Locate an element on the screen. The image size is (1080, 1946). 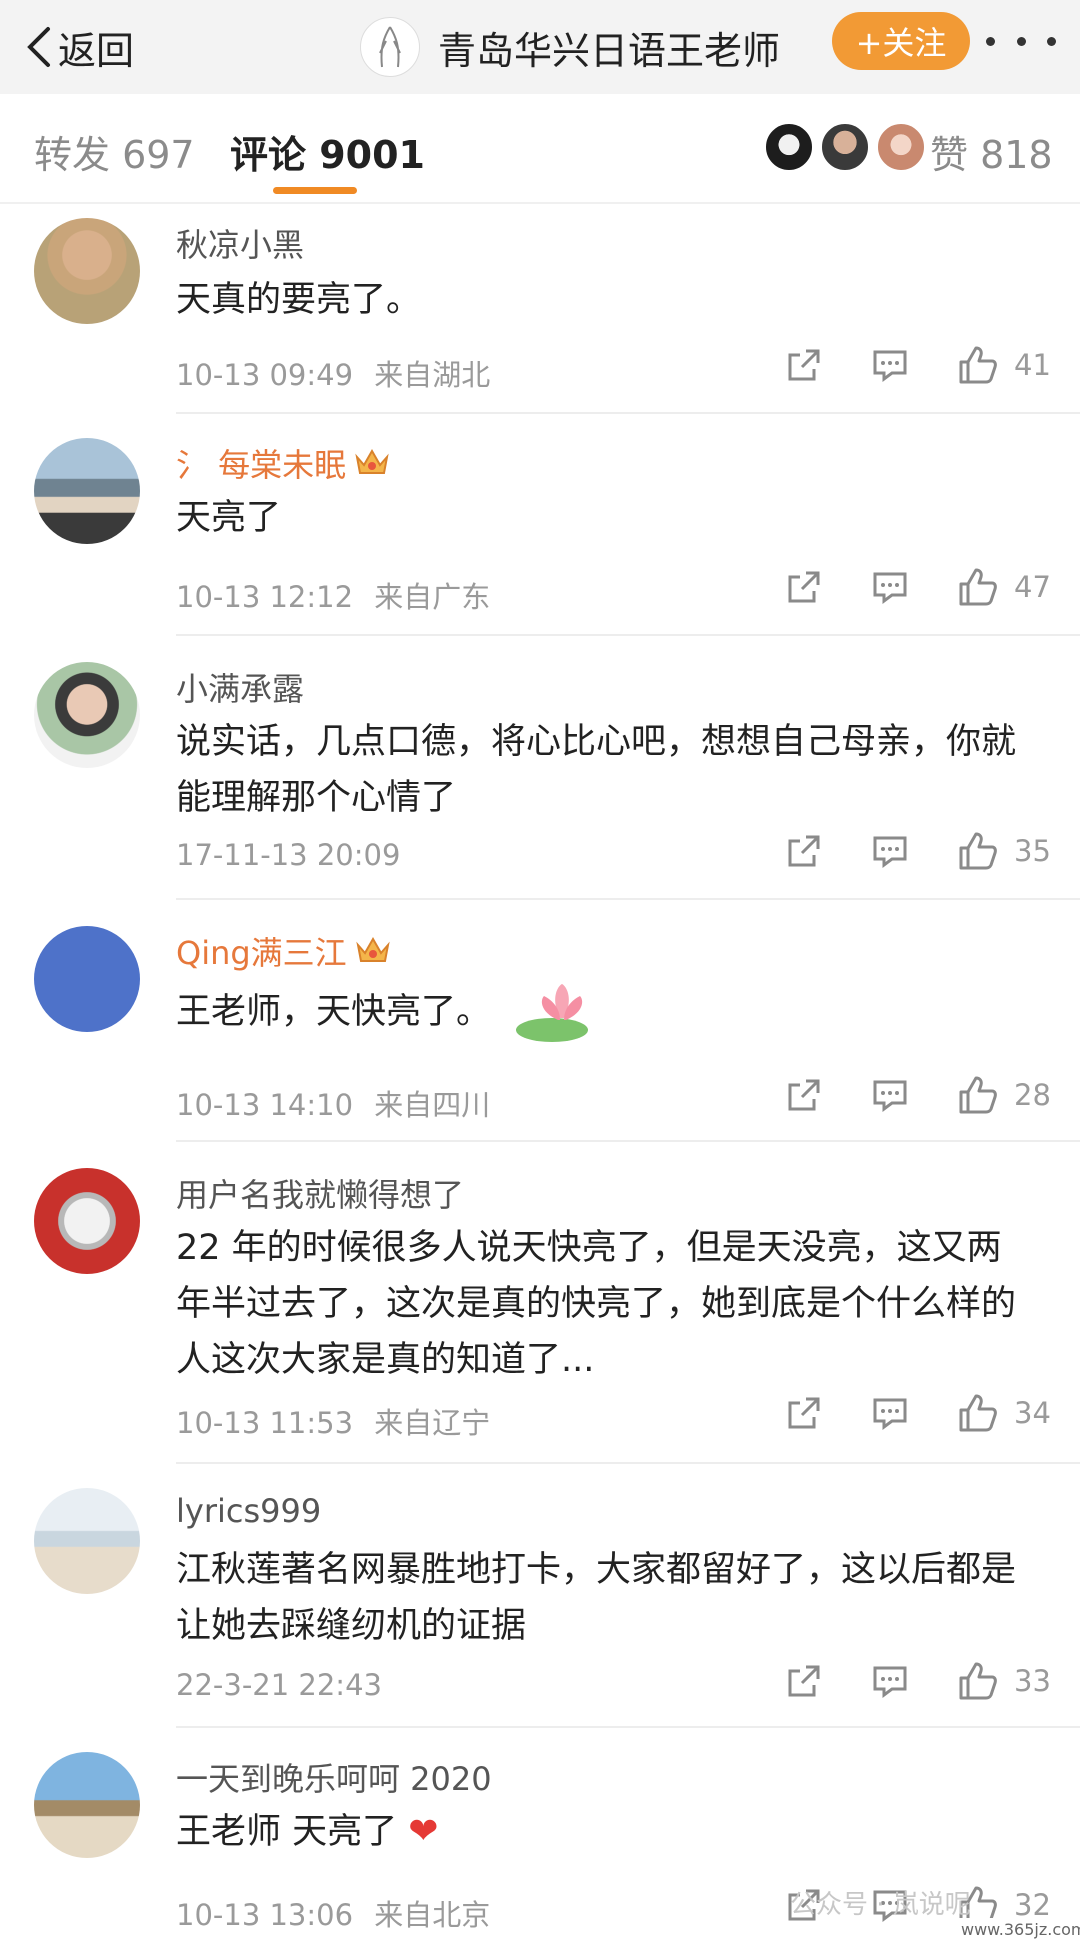
like-count: 33 is located at coordinates (1032, 1681).